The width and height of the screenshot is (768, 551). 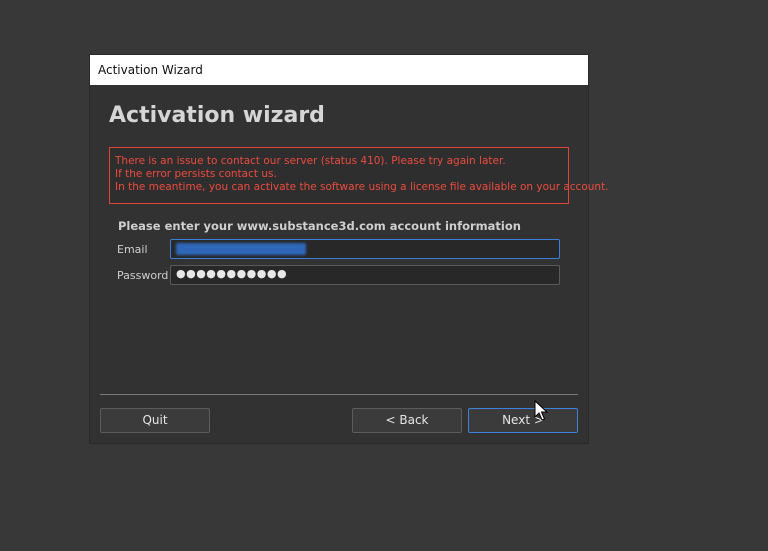 I want to click on password-label: Password, so click(x=143, y=275).